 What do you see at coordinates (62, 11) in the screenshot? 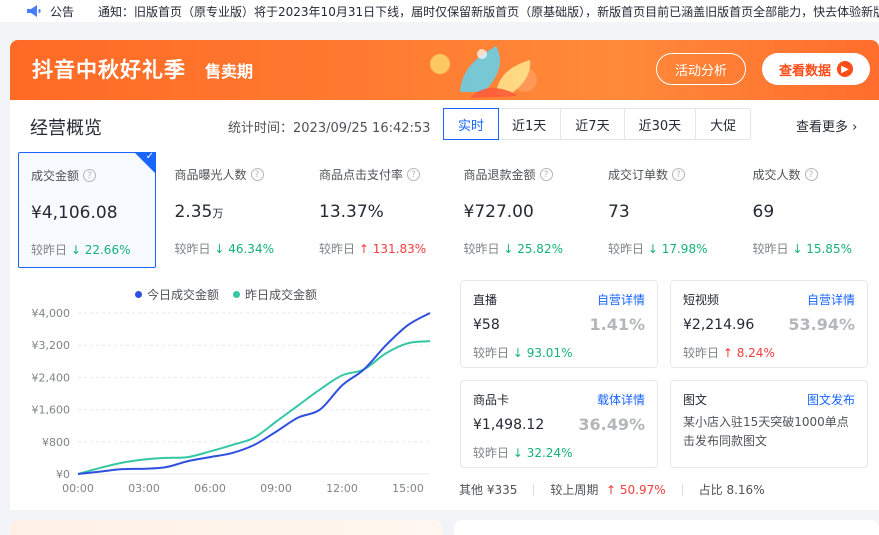
I see `notice-tag: 公告` at bounding box center [62, 11].